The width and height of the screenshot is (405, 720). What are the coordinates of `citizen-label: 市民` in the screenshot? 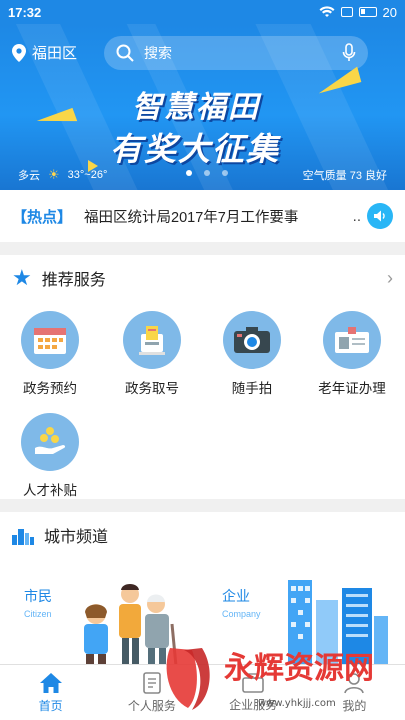 It's located at (38, 596).